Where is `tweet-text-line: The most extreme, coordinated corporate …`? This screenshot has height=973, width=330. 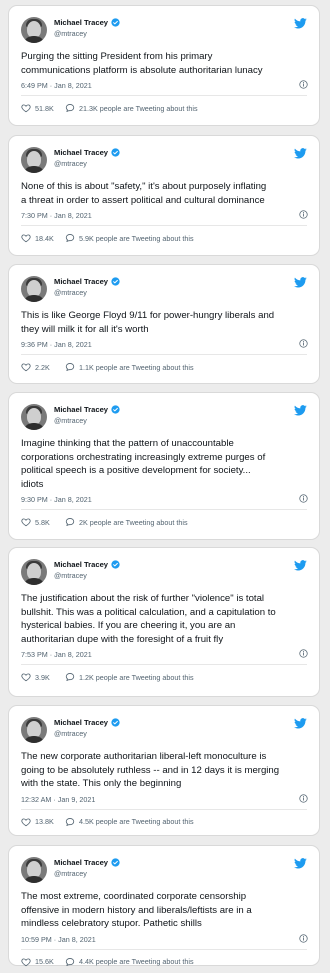 tweet-text-line: The most extreme, coordinated corporate … is located at coordinates (134, 896).